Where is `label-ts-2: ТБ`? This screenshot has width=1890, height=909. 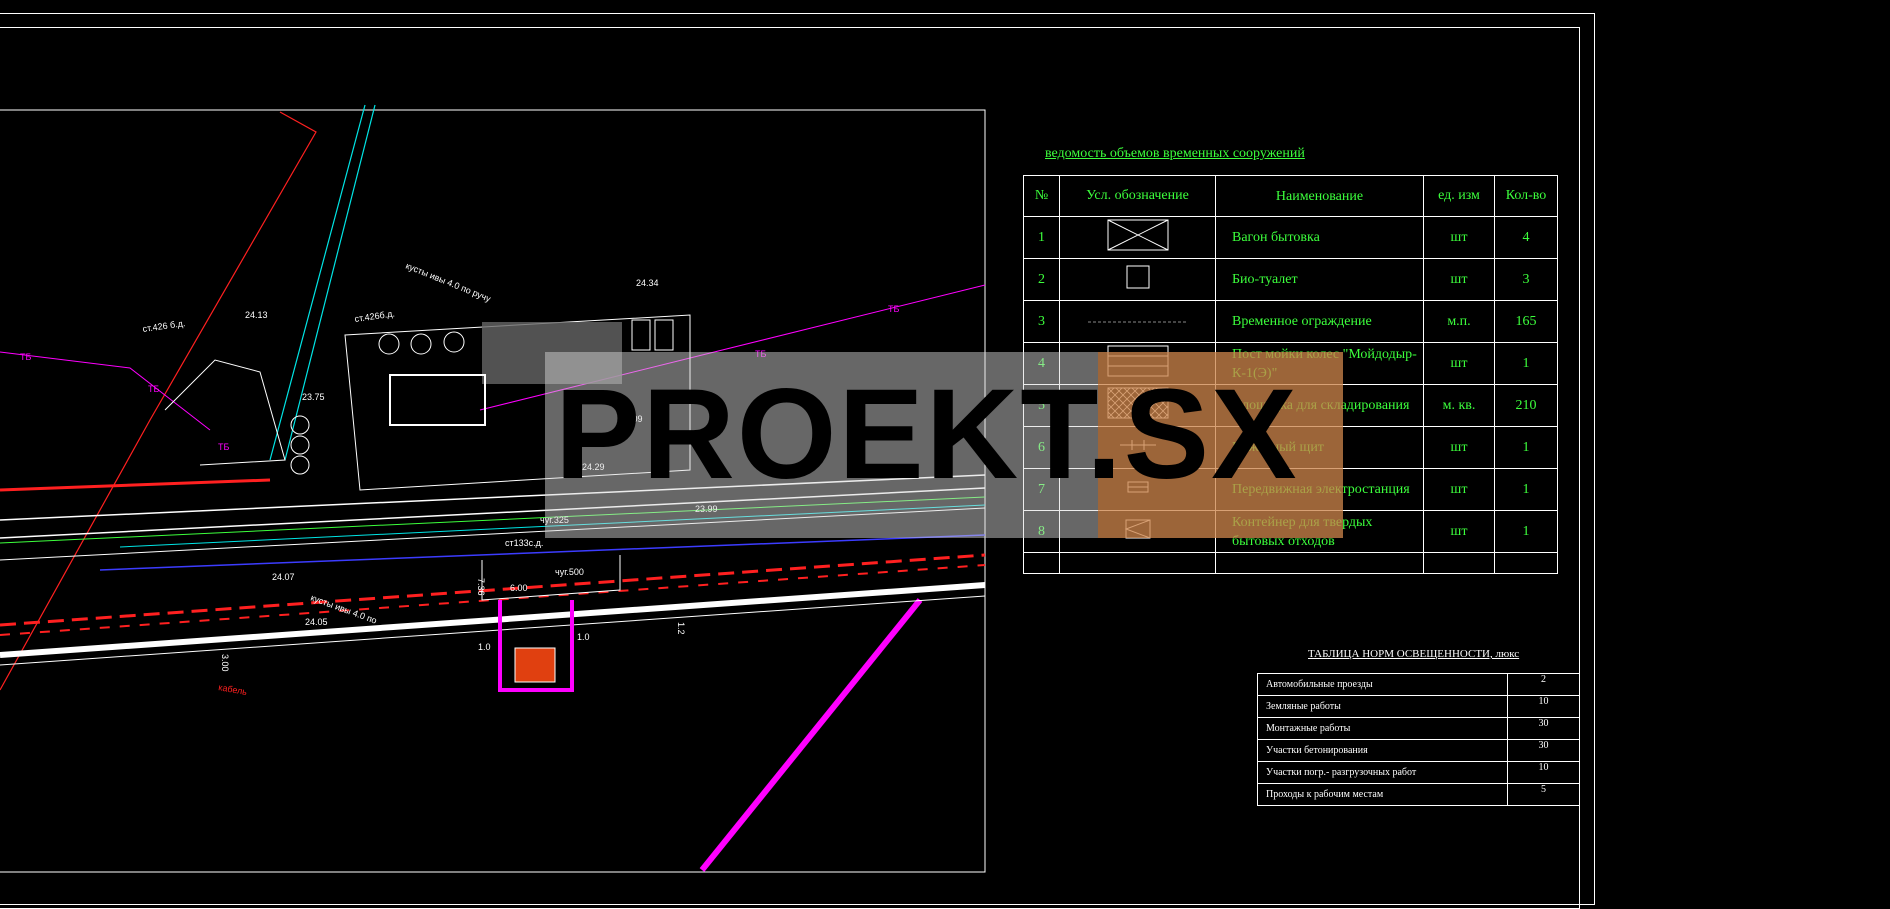 label-ts-2: ТБ is located at coordinates (153, 389).